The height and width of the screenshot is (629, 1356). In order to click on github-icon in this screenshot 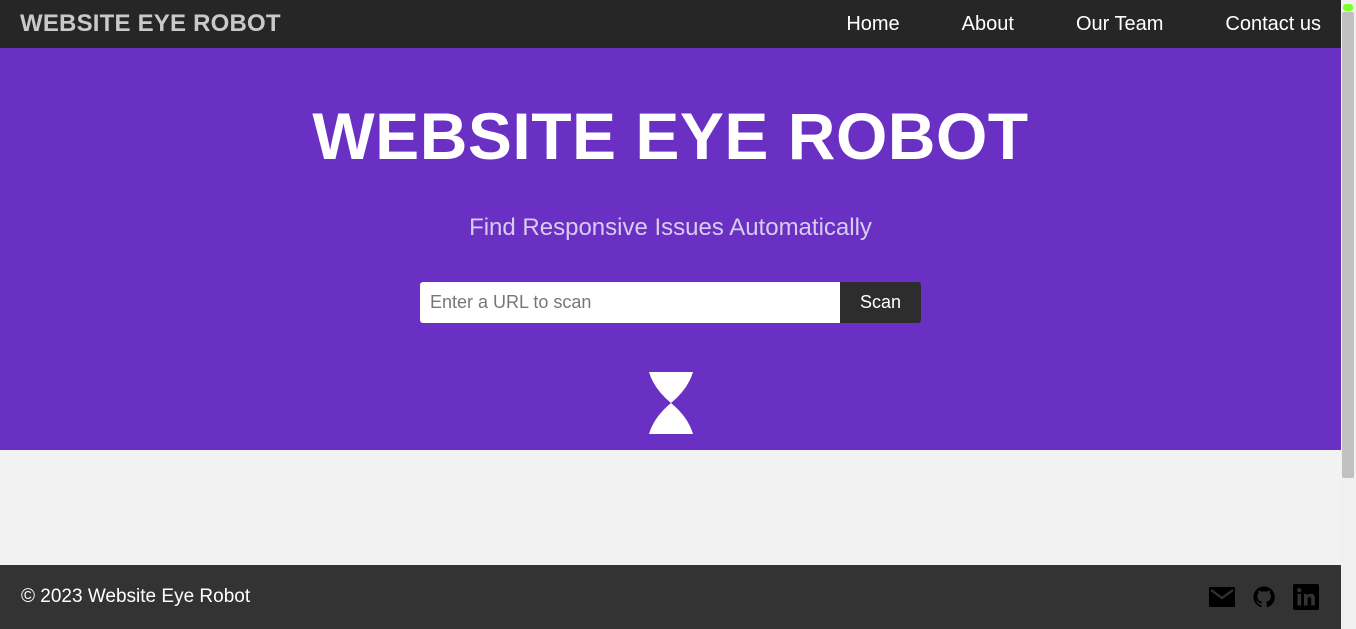, I will do `click(1264, 597)`.